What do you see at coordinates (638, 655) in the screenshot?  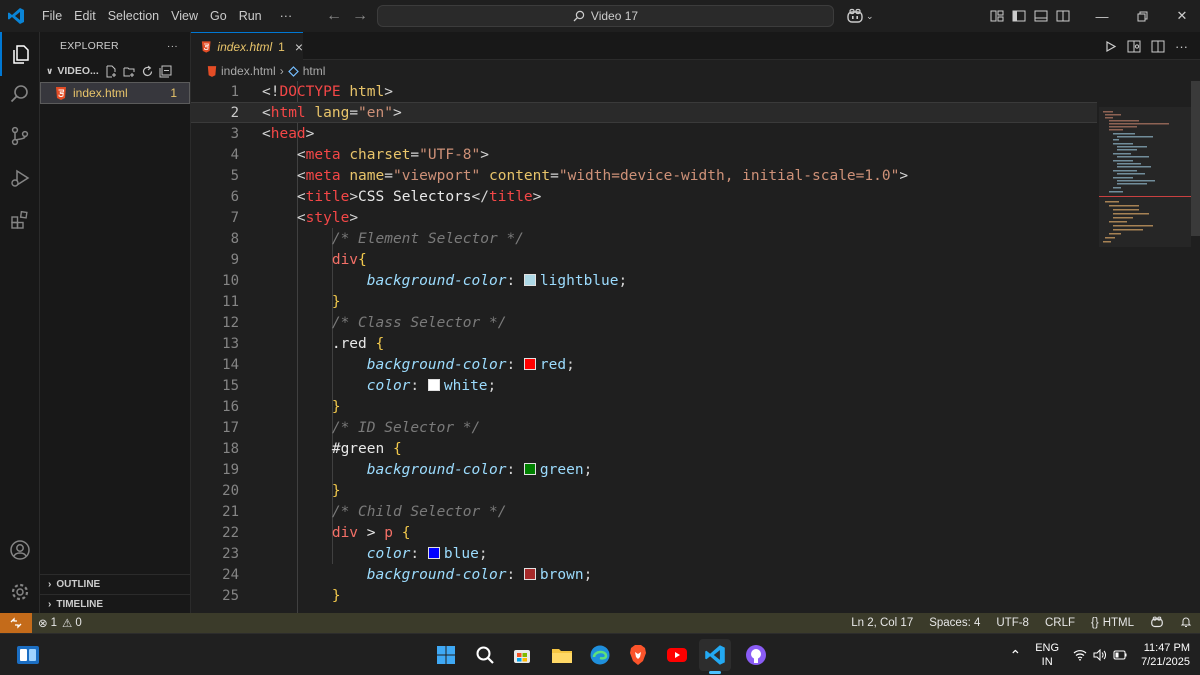 I see `brave-browser-button` at bounding box center [638, 655].